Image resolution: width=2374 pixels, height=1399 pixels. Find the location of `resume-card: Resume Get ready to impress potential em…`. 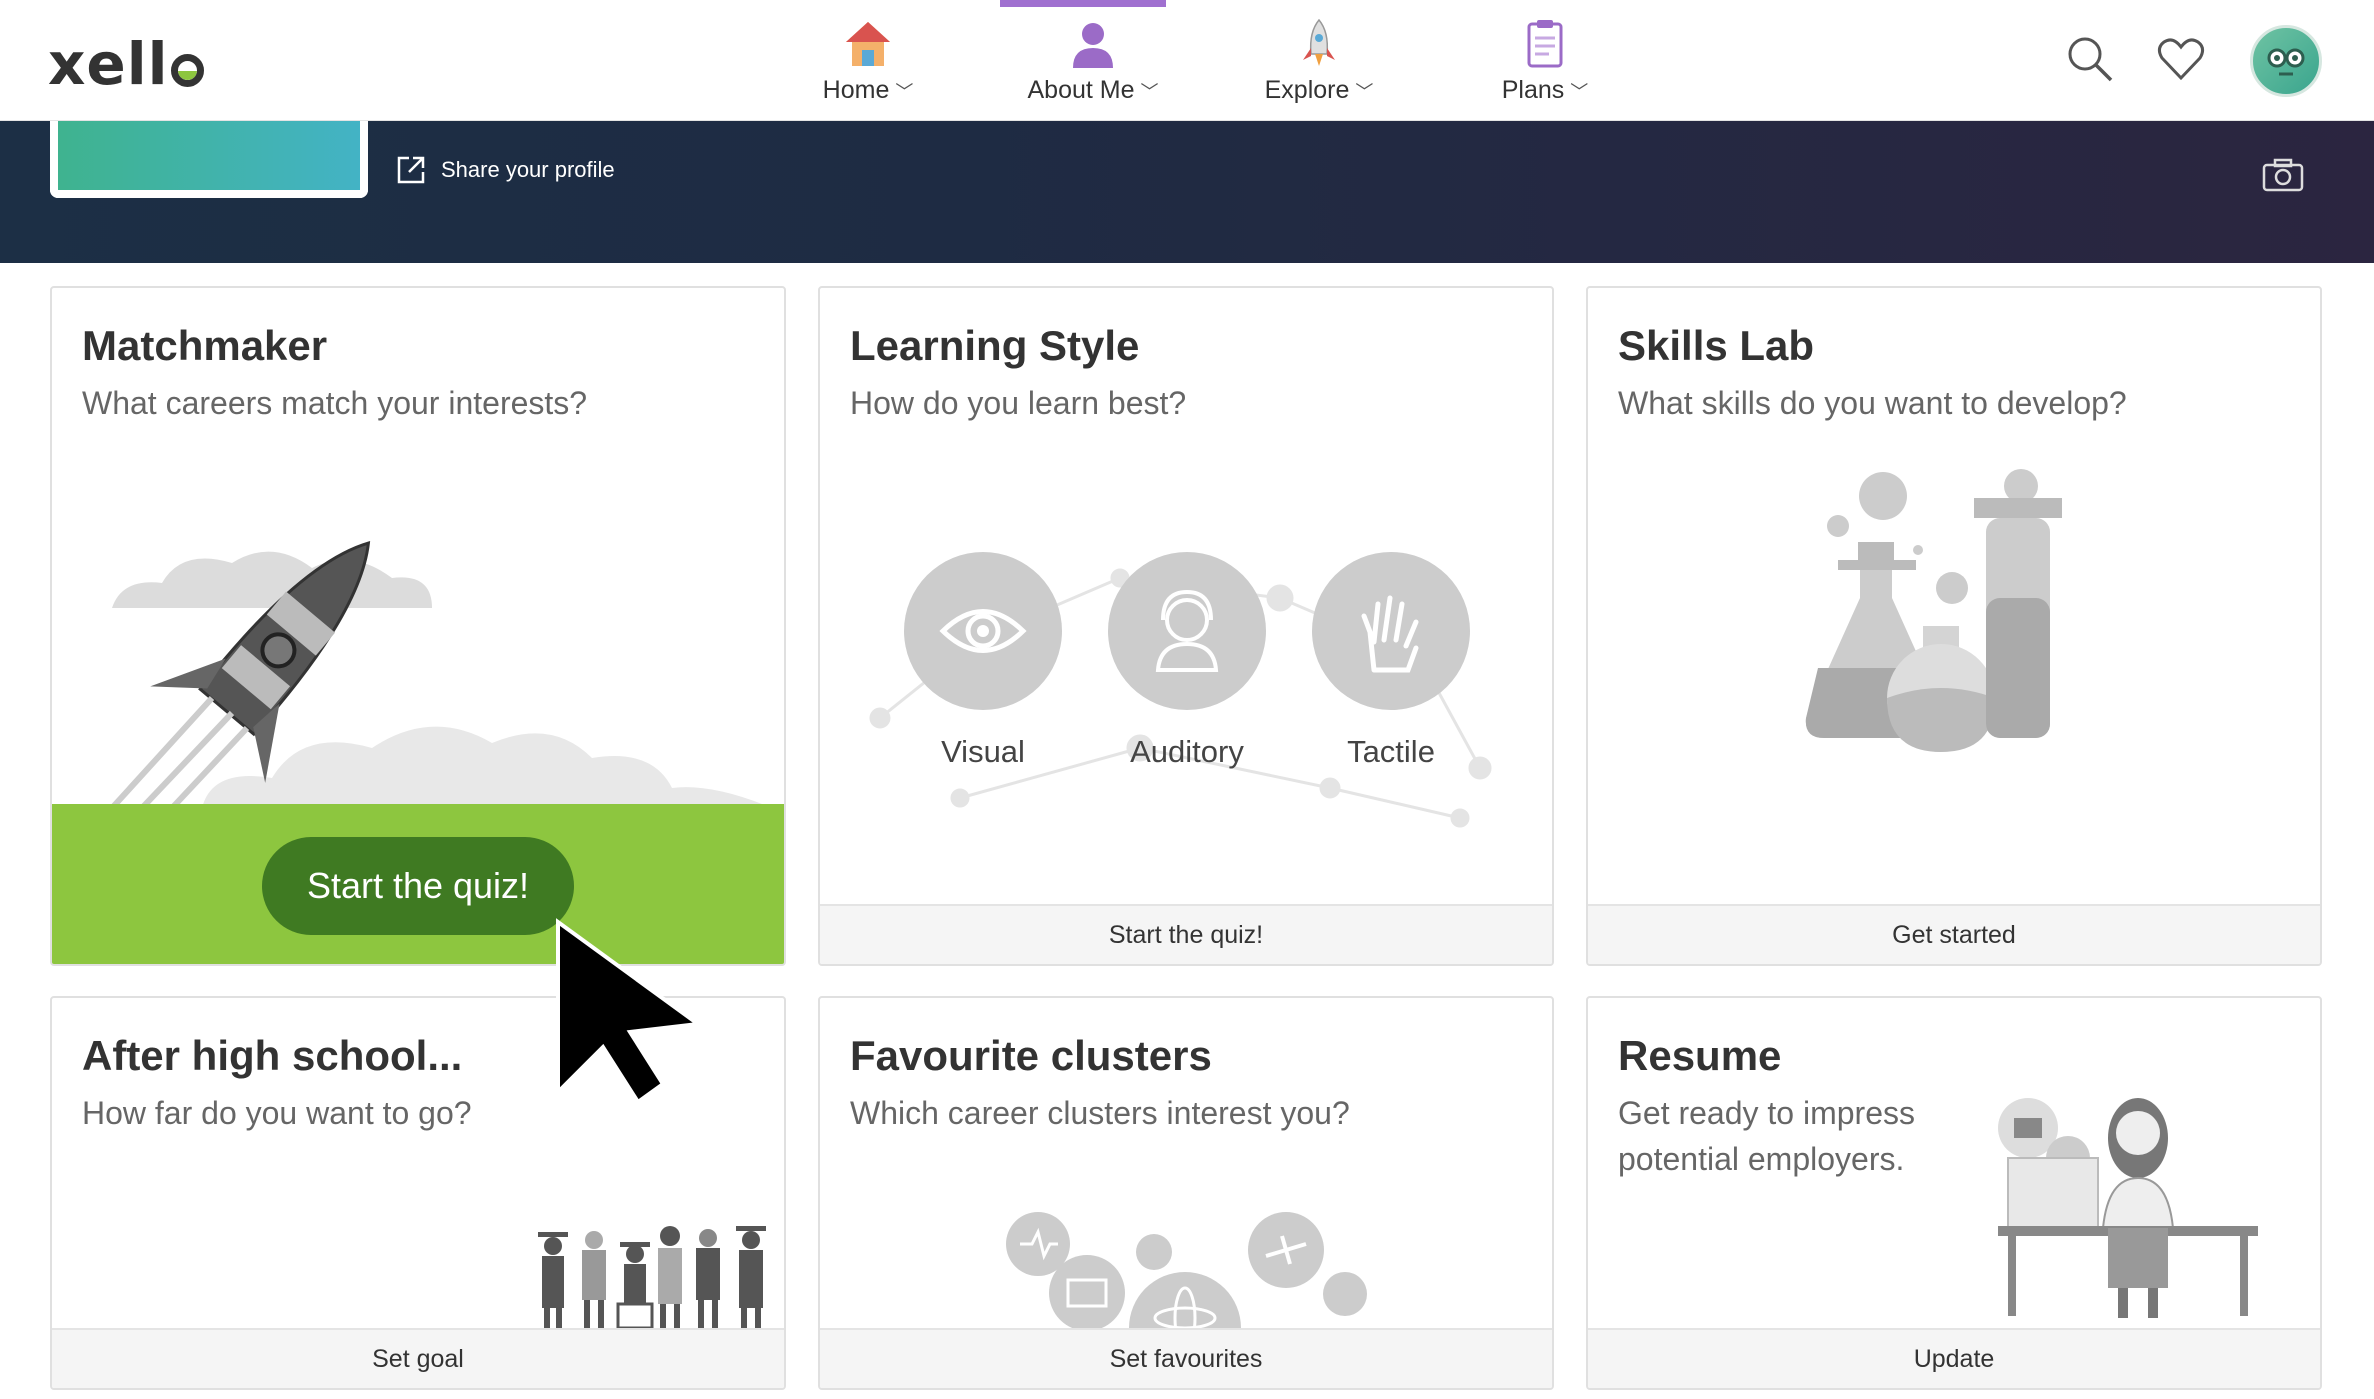

resume-card: Resume Get ready to impress potential em… is located at coordinates (1954, 1193).